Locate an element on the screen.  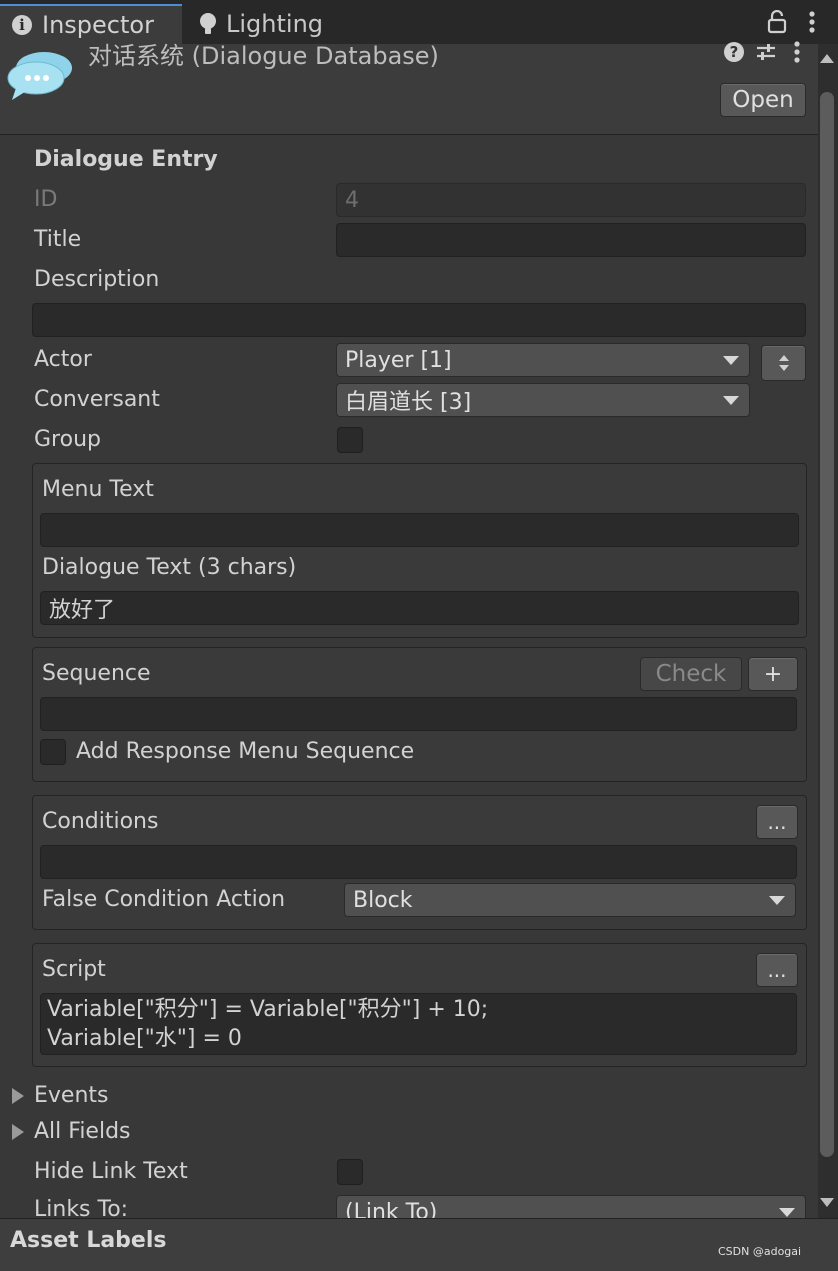
add-response-label: Add Response Menu Sequence is located at coordinates (245, 751).